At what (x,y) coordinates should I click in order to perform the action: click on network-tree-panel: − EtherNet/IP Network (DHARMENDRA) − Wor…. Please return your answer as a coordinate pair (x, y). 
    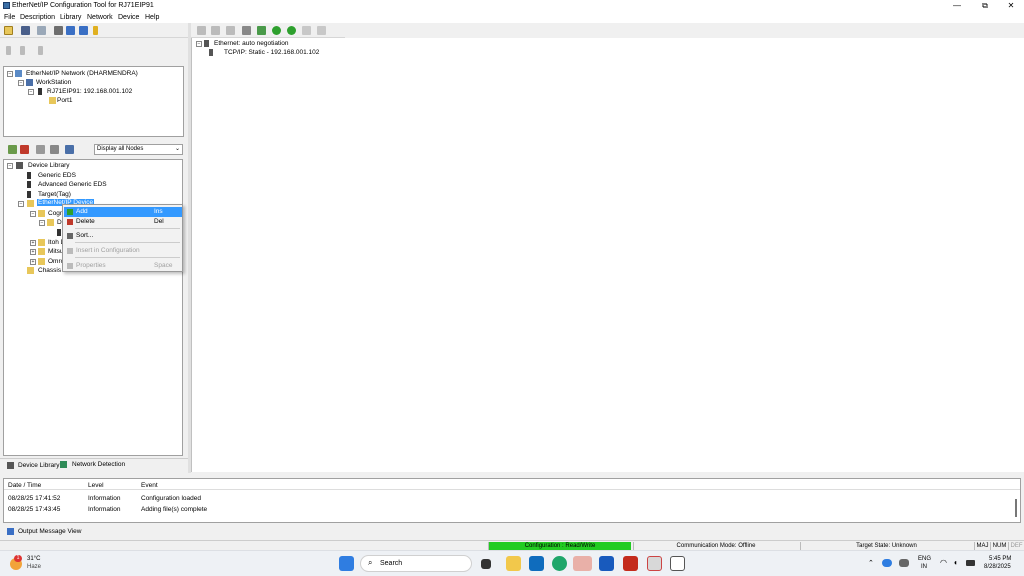
    Looking at the image, I should click on (93, 101).